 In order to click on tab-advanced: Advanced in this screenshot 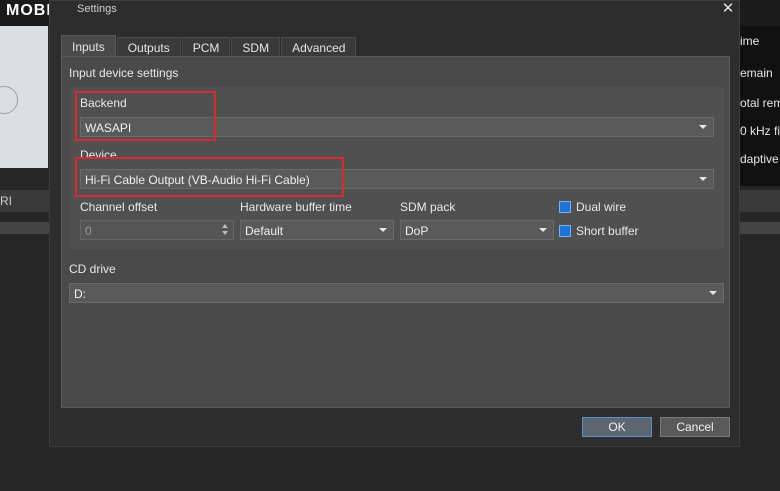, I will do `click(319, 47)`.